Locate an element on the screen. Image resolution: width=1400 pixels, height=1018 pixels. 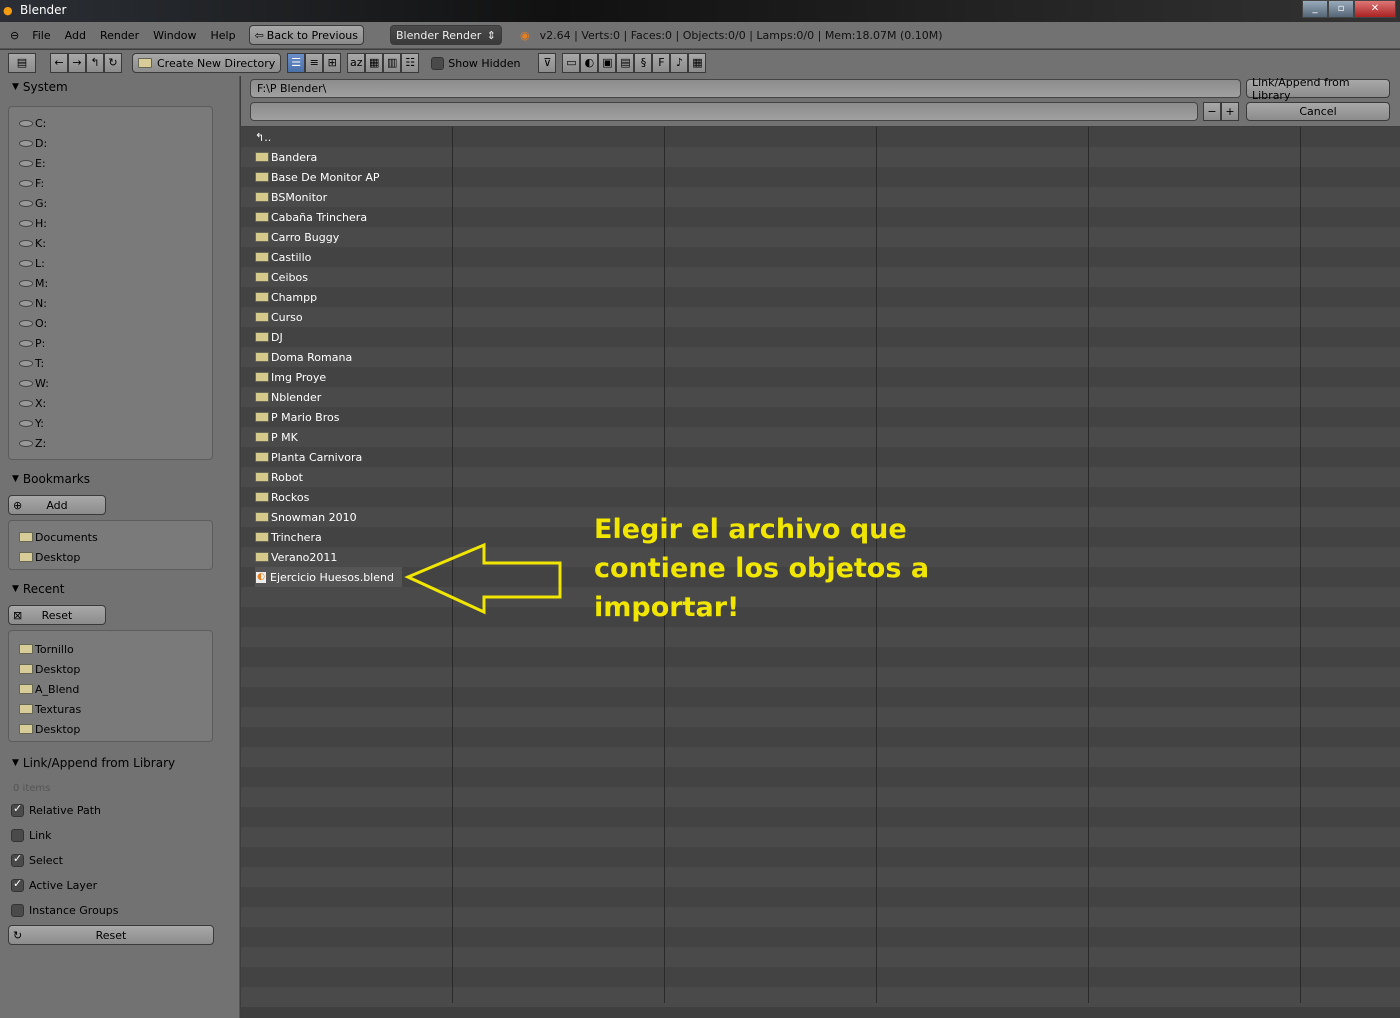
drive-item: N: is located at coordinates (110, 303).